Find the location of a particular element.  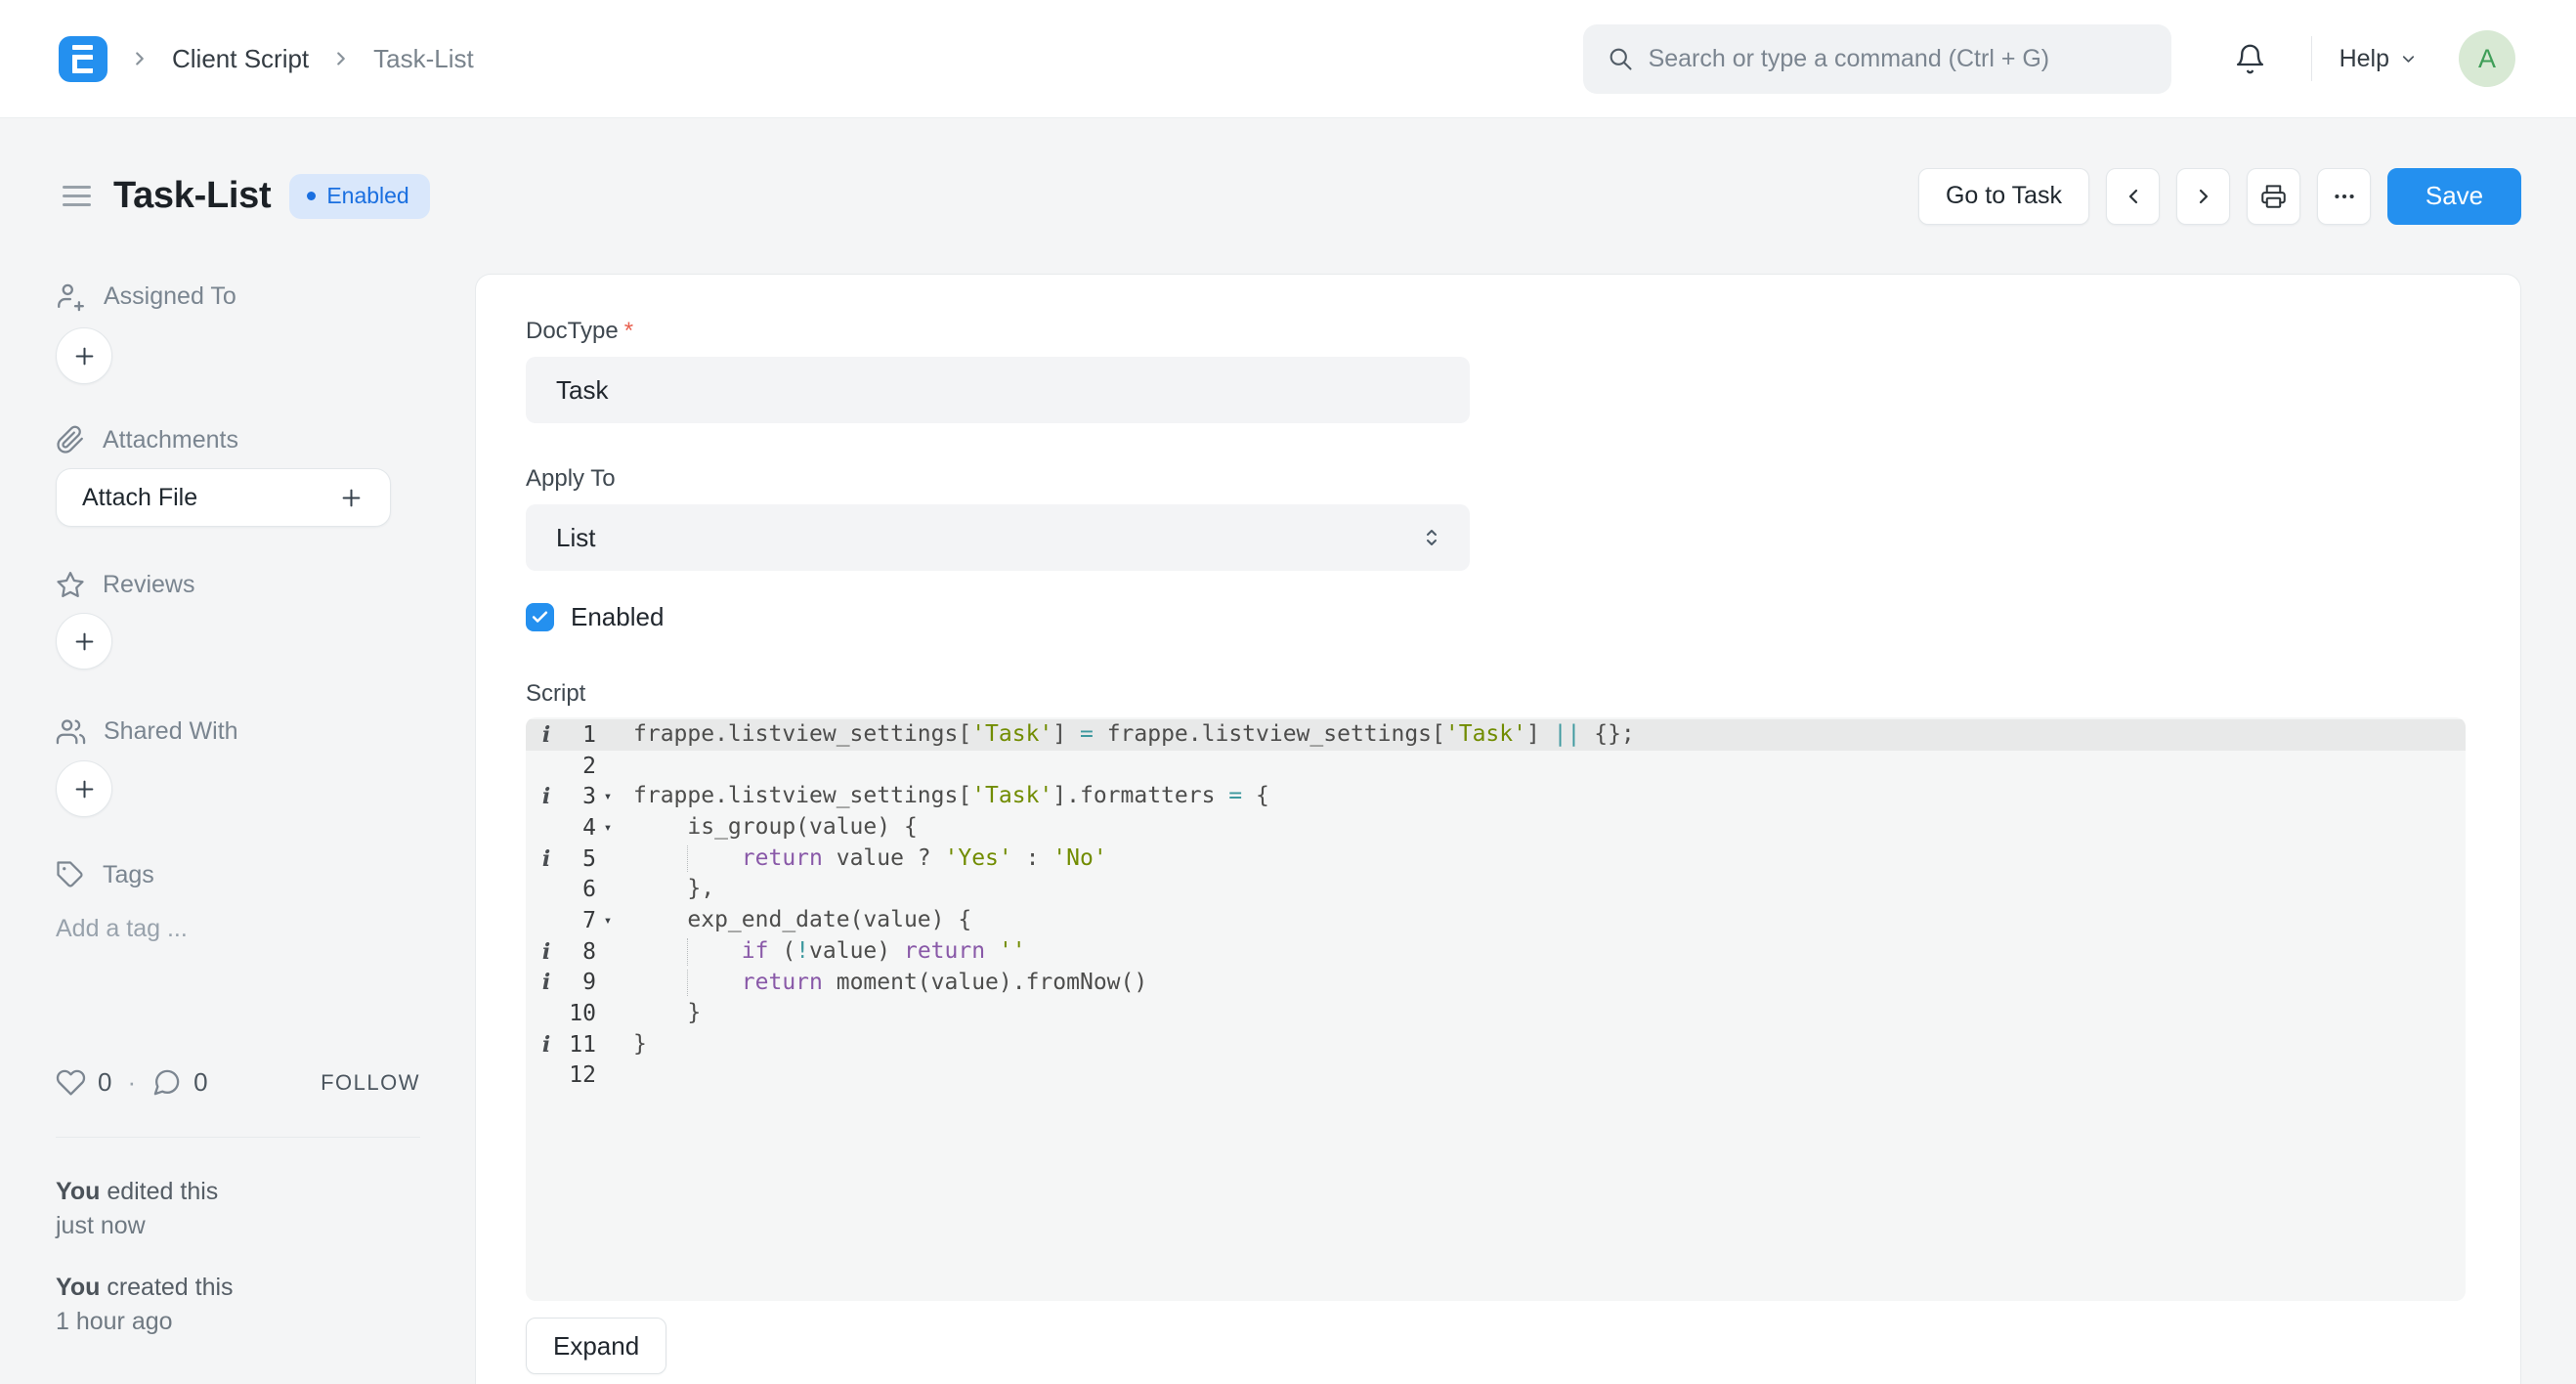

activity-actor: You is located at coordinates (79, 1191).